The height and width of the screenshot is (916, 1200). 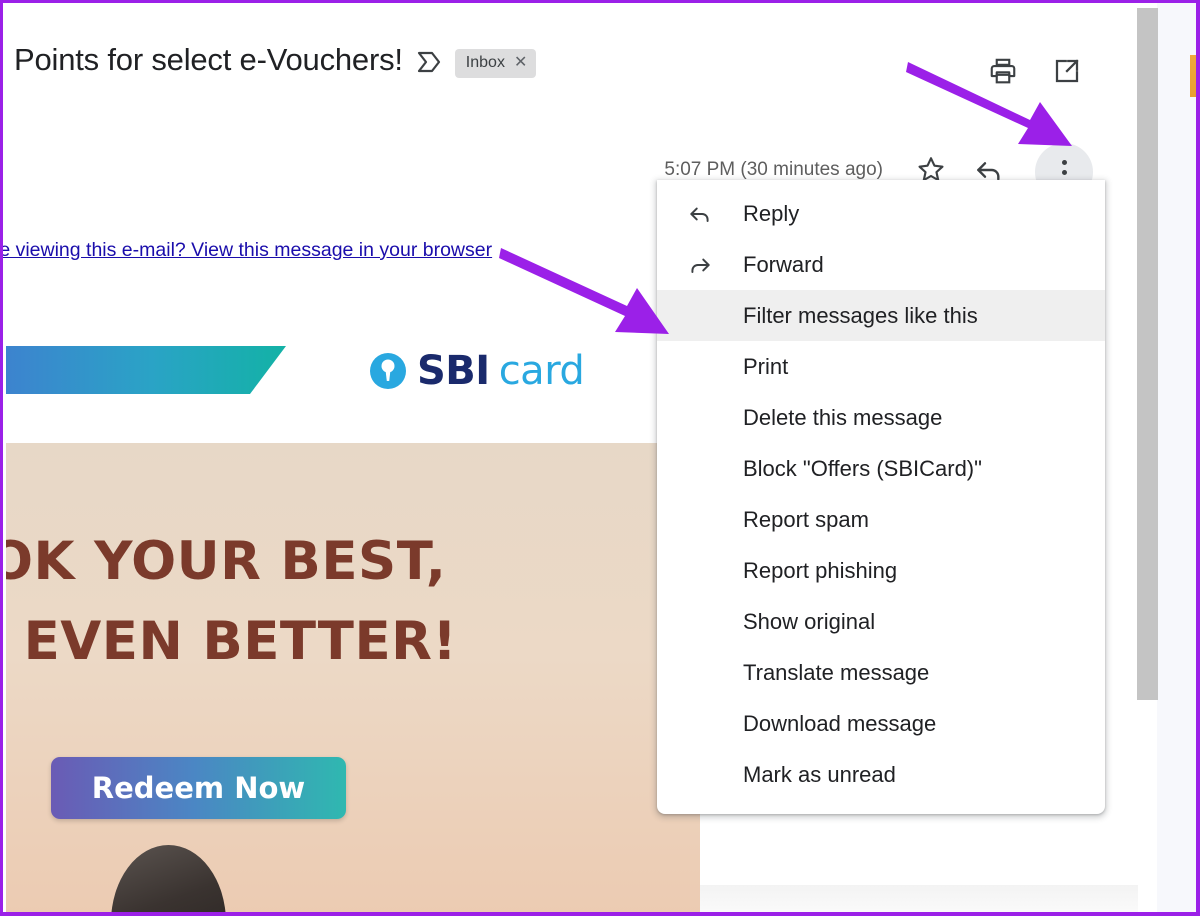 What do you see at coordinates (208, 59) in the screenshot?
I see `page-title: Points for select e-Vouchers!` at bounding box center [208, 59].